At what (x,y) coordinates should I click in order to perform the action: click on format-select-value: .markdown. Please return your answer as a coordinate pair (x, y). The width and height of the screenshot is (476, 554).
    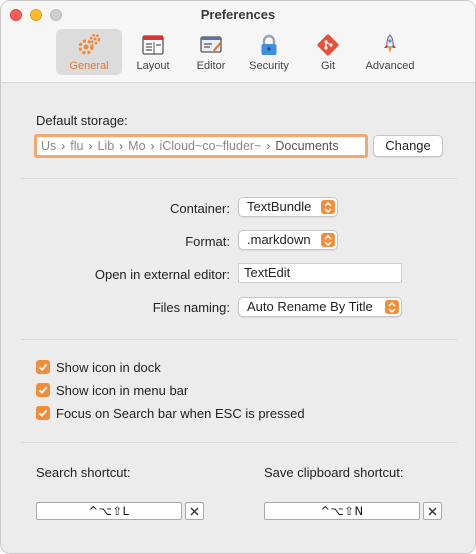
    Looking at the image, I should click on (279, 239).